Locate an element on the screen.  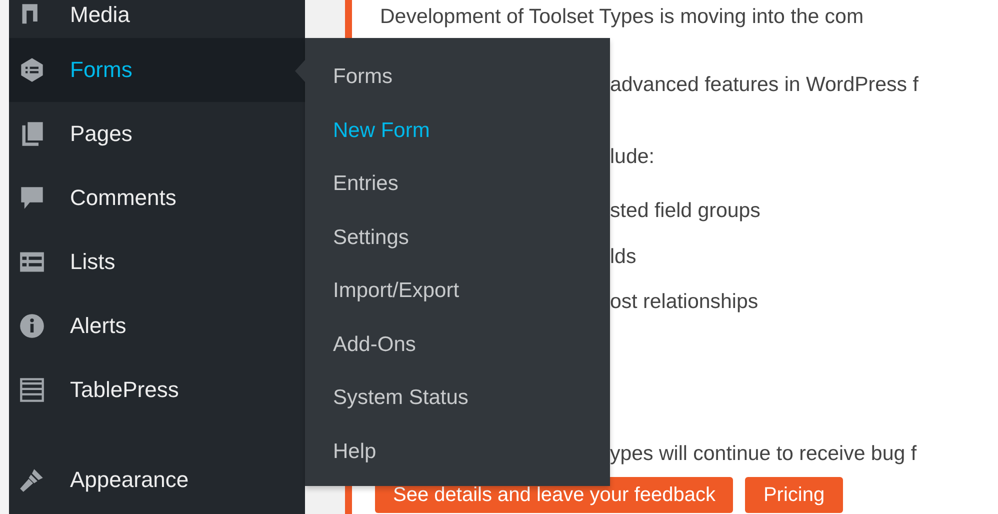
menu-item: Lists is located at coordinates (157, 262).